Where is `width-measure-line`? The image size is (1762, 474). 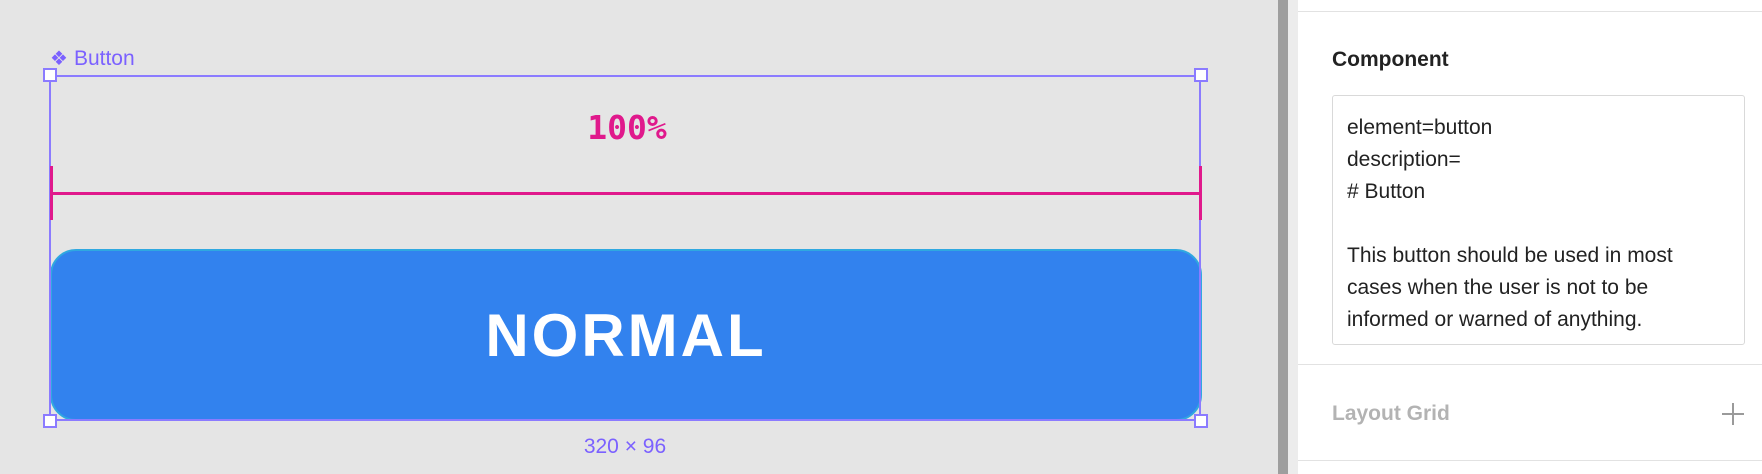 width-measure-line is located at coordinates (626, 193).